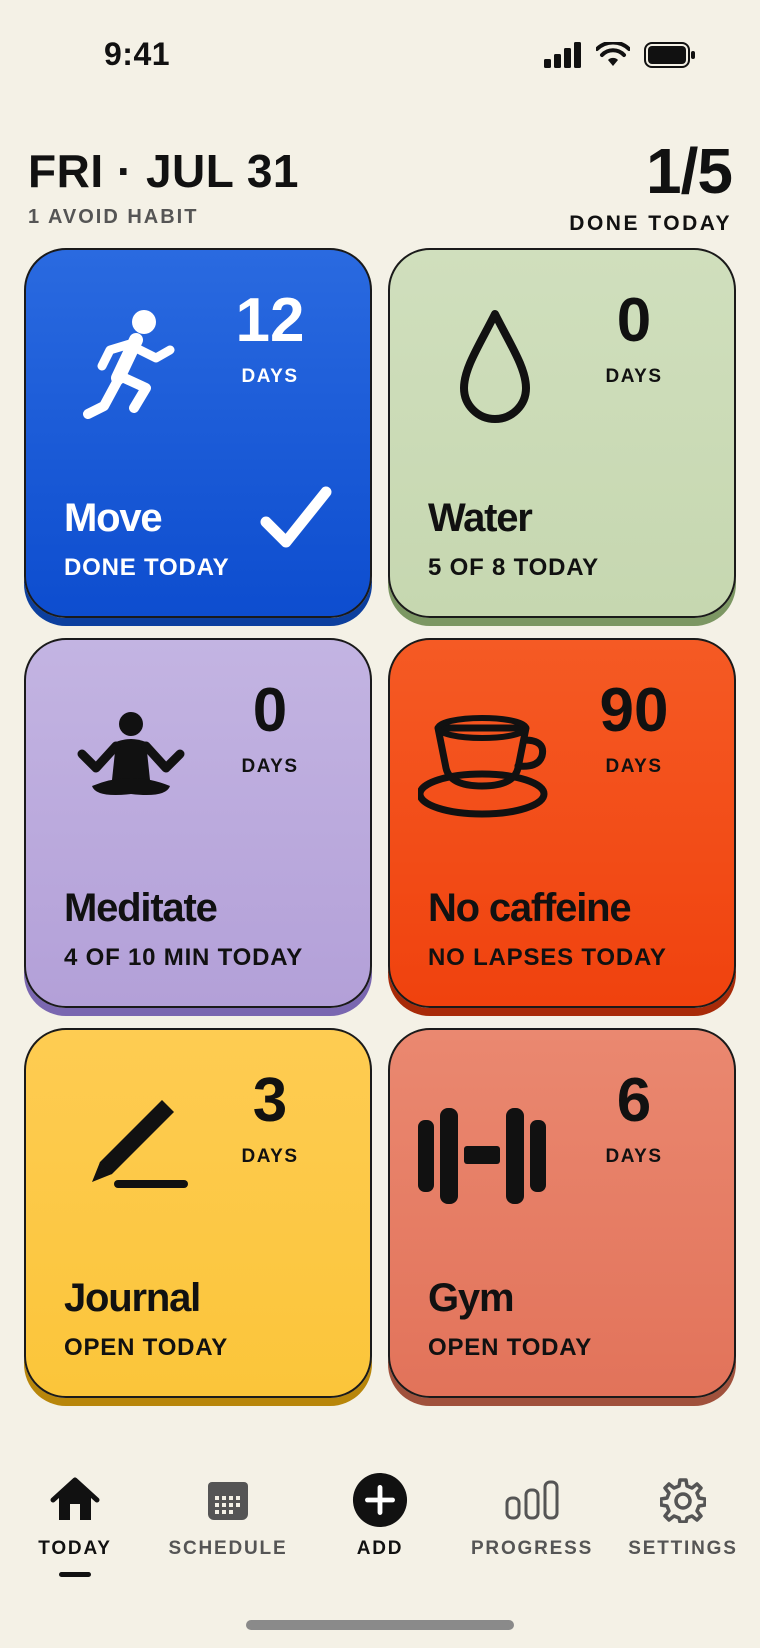 This screenshot has width=760, height=1648. I want to click on habit-status: 5 OF 8 TODAY, so click(513, 567).